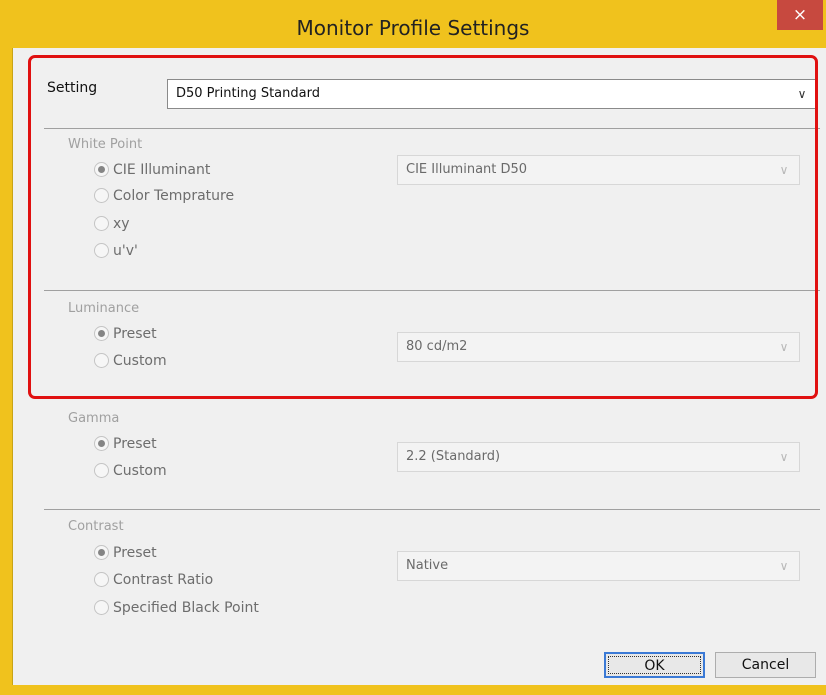 Image resolution: width=826 pixels, height=695 pixels. I want to click on title-bar: Monitor Profile Settings ×, so click(413, 24).